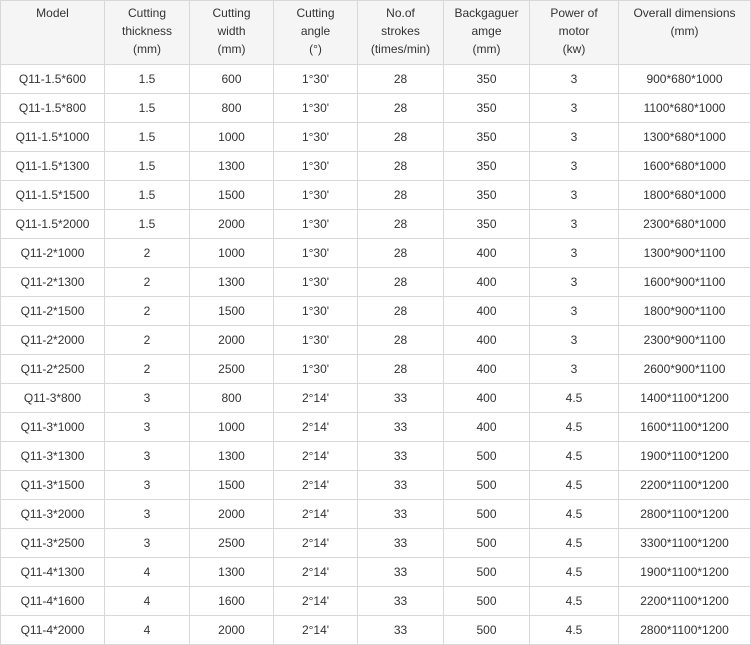 This screenshot has height=645, width=751. I want to click on column-header-cutting-angle: Cutting angle (°), so click(315, 32).